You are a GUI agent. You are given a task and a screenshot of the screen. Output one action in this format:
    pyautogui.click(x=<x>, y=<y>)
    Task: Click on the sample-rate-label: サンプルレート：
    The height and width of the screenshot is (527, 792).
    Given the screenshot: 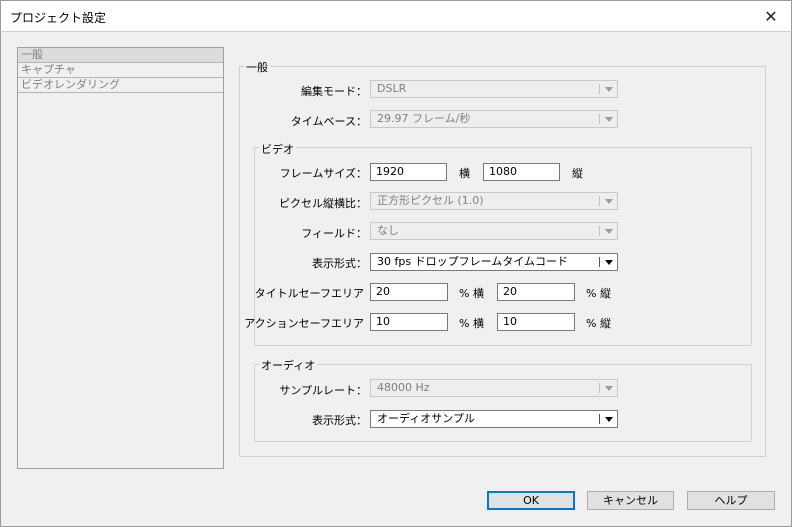 What is the action you would take?
    pyautogui.click(x=323, y=390)
    